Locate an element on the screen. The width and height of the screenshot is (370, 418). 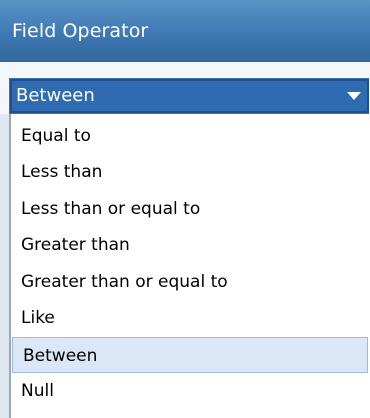
option-null: Null is located at coordinates (190, 391).